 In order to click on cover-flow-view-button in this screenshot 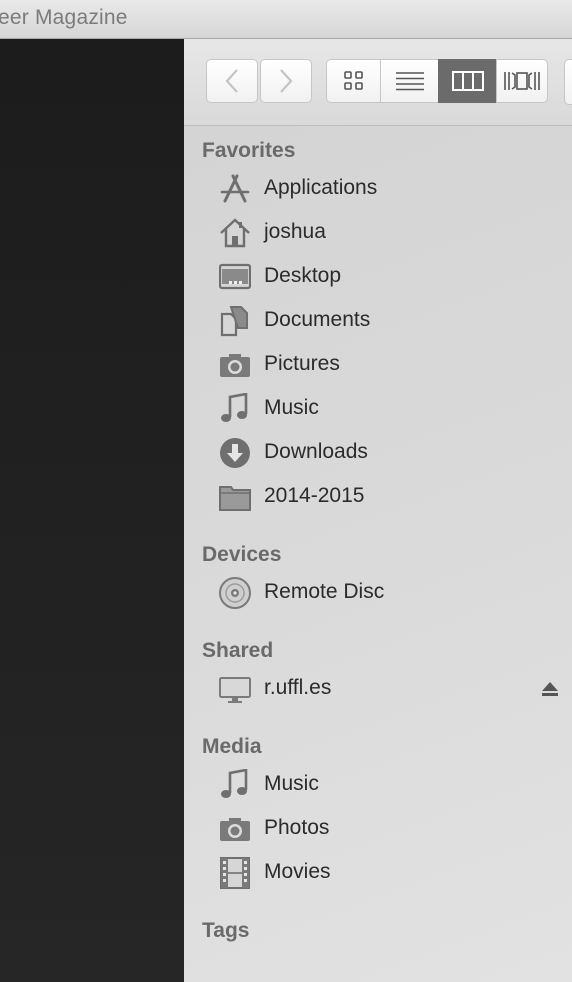, I will do `click(522, 81)`.